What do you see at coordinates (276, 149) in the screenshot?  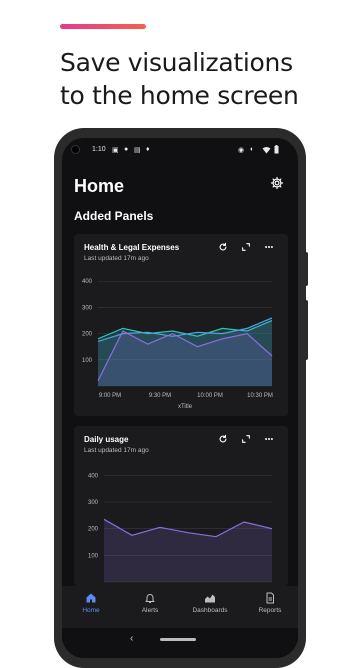 I see `battery-icon` at bounding box center [276, 149].